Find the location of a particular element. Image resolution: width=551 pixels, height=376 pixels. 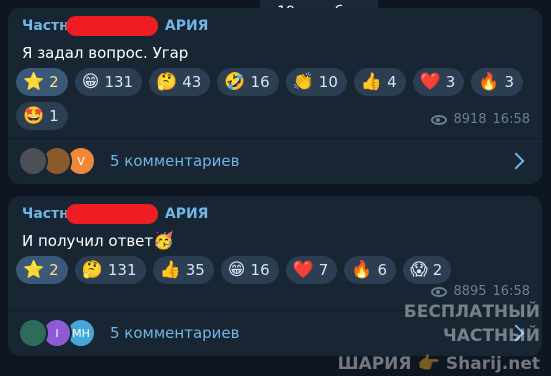

message-meta: 8895 16:58 is located at coordinates (480, 291).